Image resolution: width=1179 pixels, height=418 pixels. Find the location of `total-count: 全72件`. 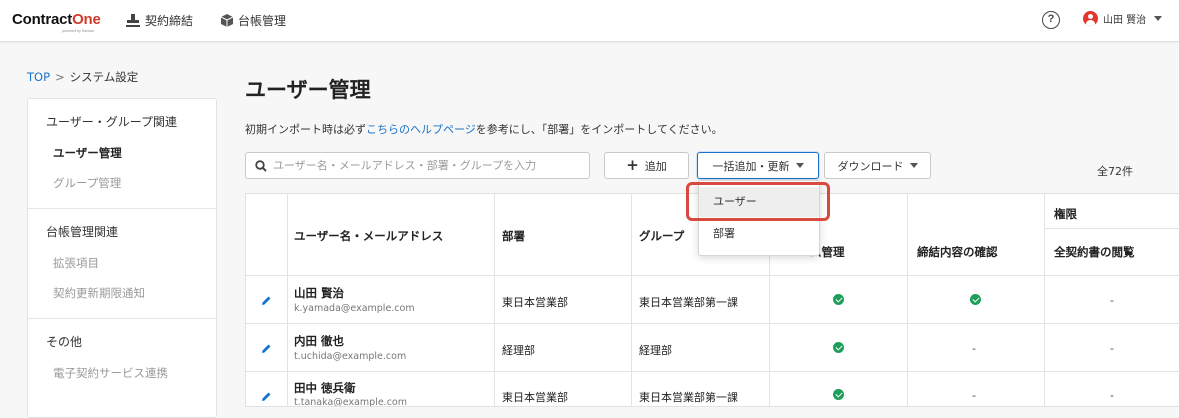

total-count: 全72件 is located at coordinates (1115, 171).